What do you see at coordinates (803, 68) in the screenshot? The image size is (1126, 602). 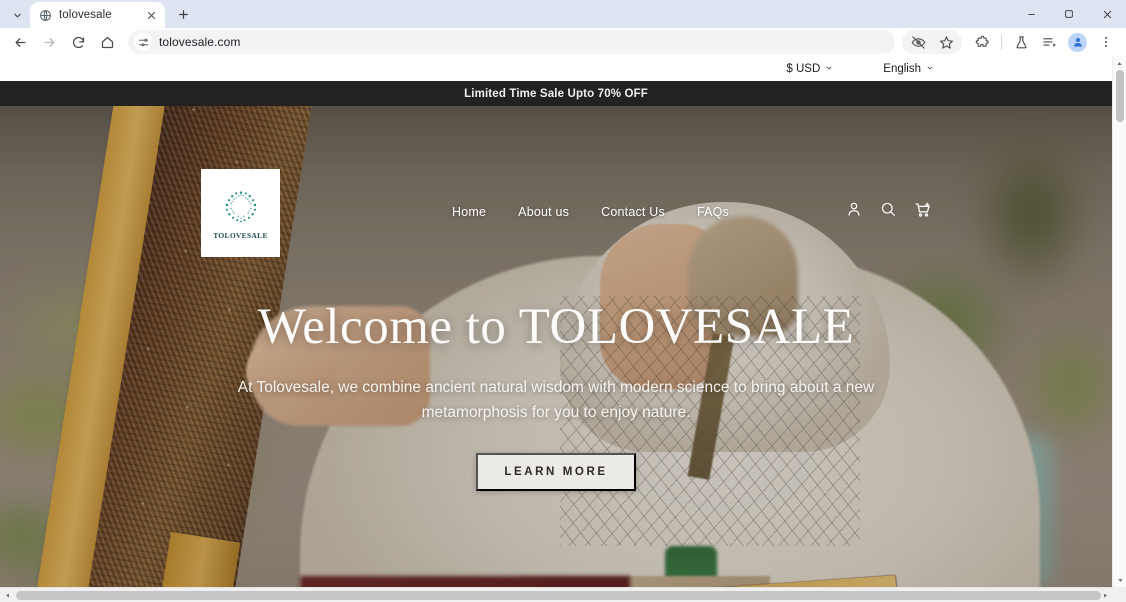 I see `currency-label: $ USD` at bounding box center [803, 68].